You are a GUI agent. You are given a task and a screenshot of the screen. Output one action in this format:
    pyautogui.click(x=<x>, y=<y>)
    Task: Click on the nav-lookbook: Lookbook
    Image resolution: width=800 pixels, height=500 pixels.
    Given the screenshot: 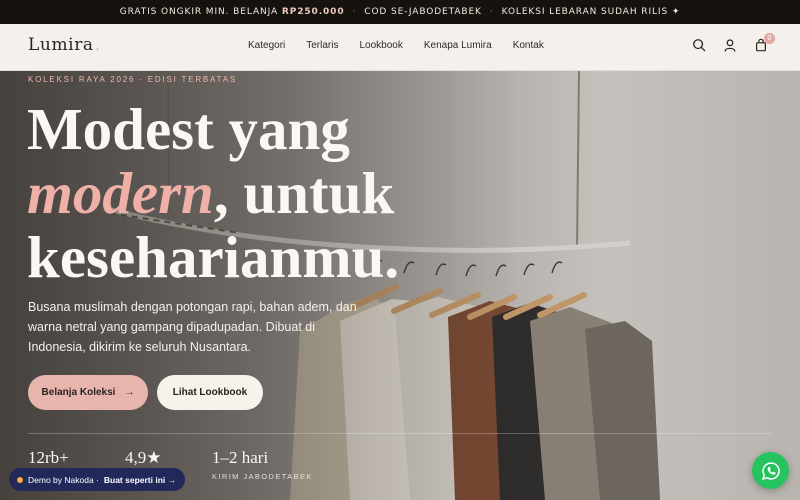 What is the action you would take?
    pyautogui.click(x=380, y=45)
    